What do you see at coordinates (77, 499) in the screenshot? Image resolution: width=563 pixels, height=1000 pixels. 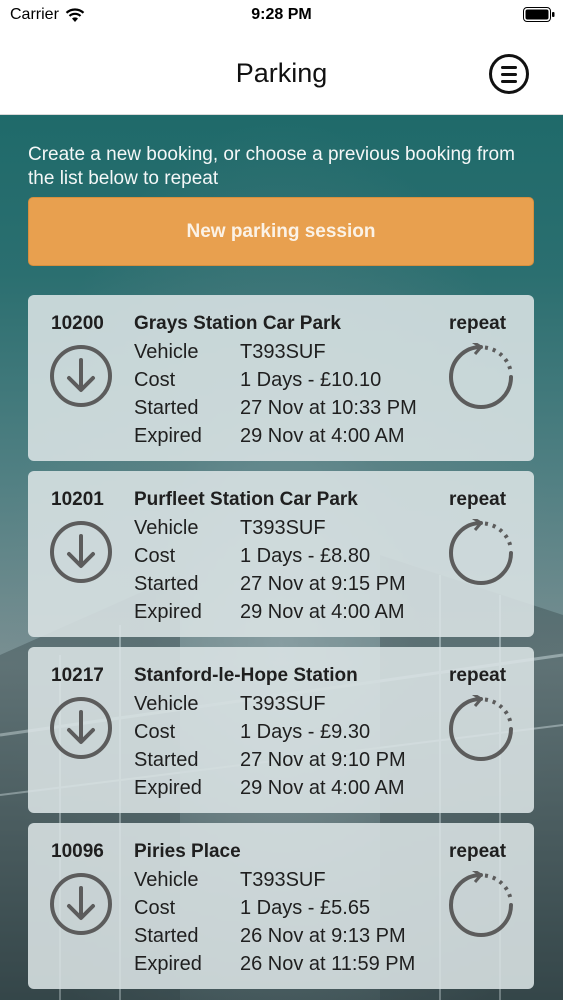 I see `booking-id: 10201` at bounding box center [77, 499].